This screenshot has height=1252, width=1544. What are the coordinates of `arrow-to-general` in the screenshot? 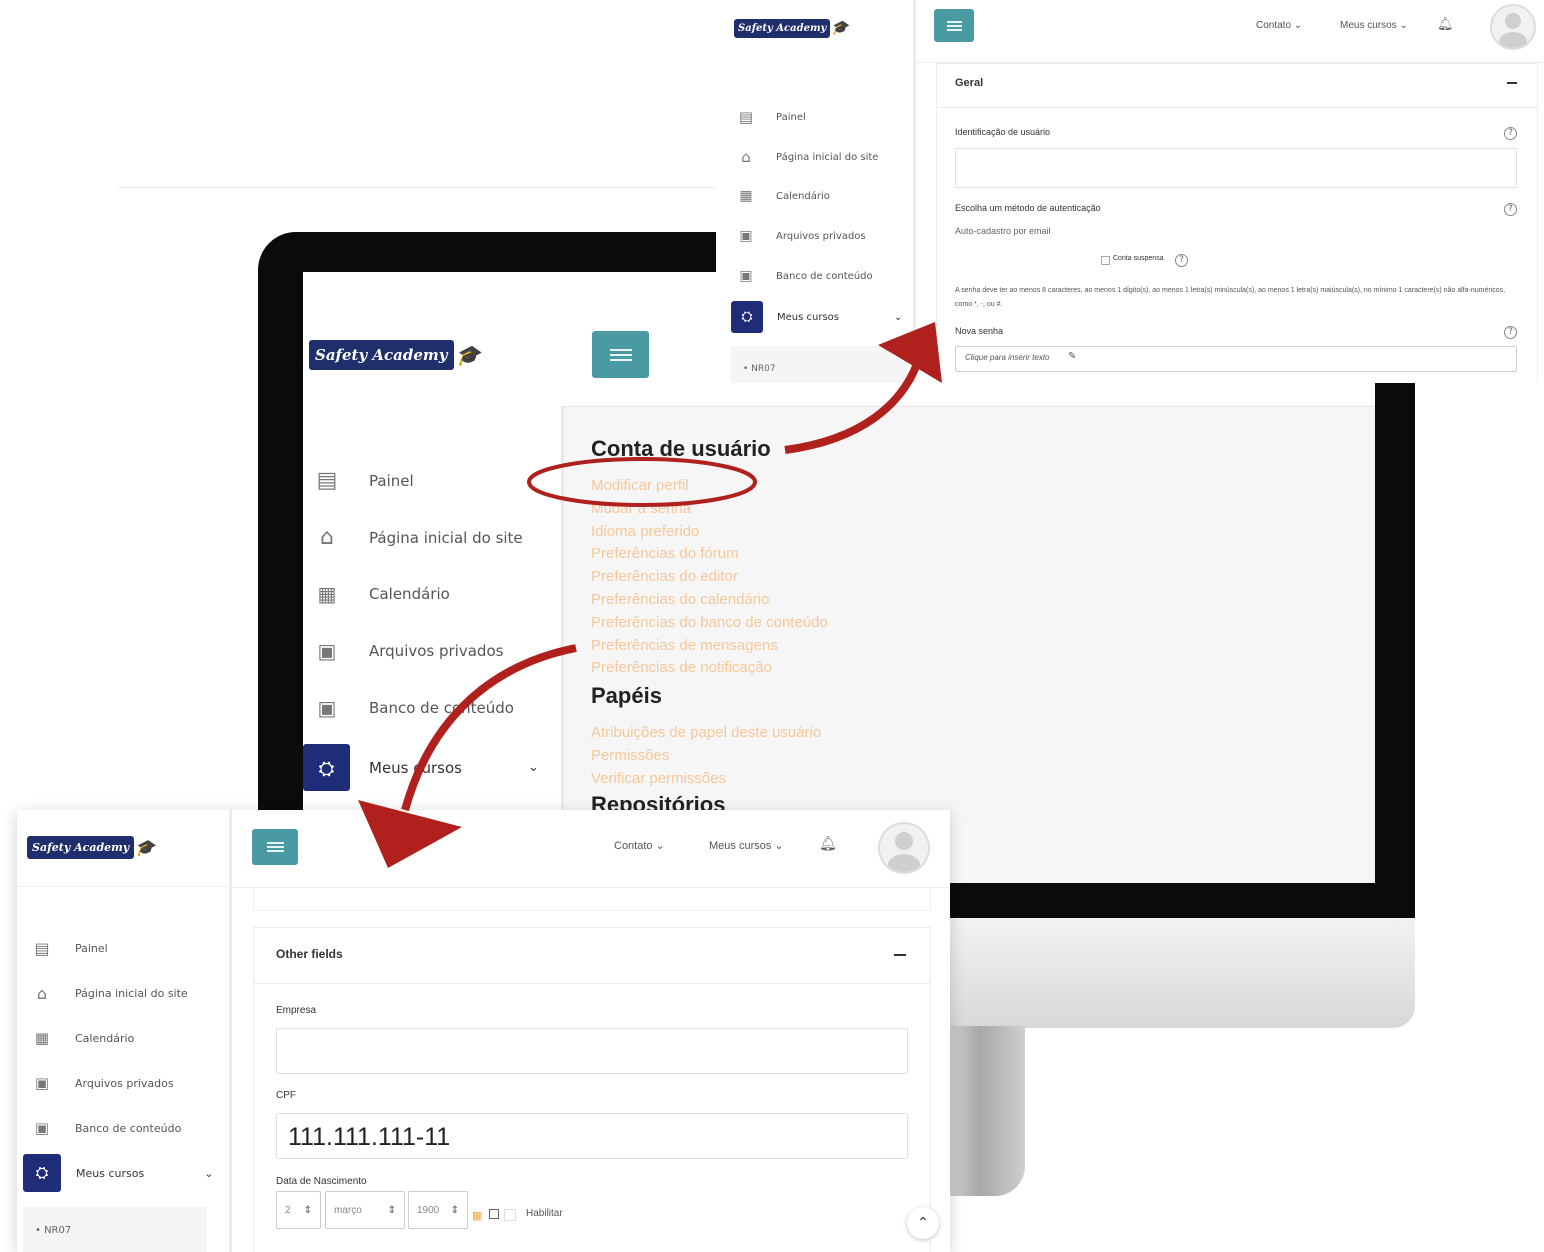 It's located at (854, 403).